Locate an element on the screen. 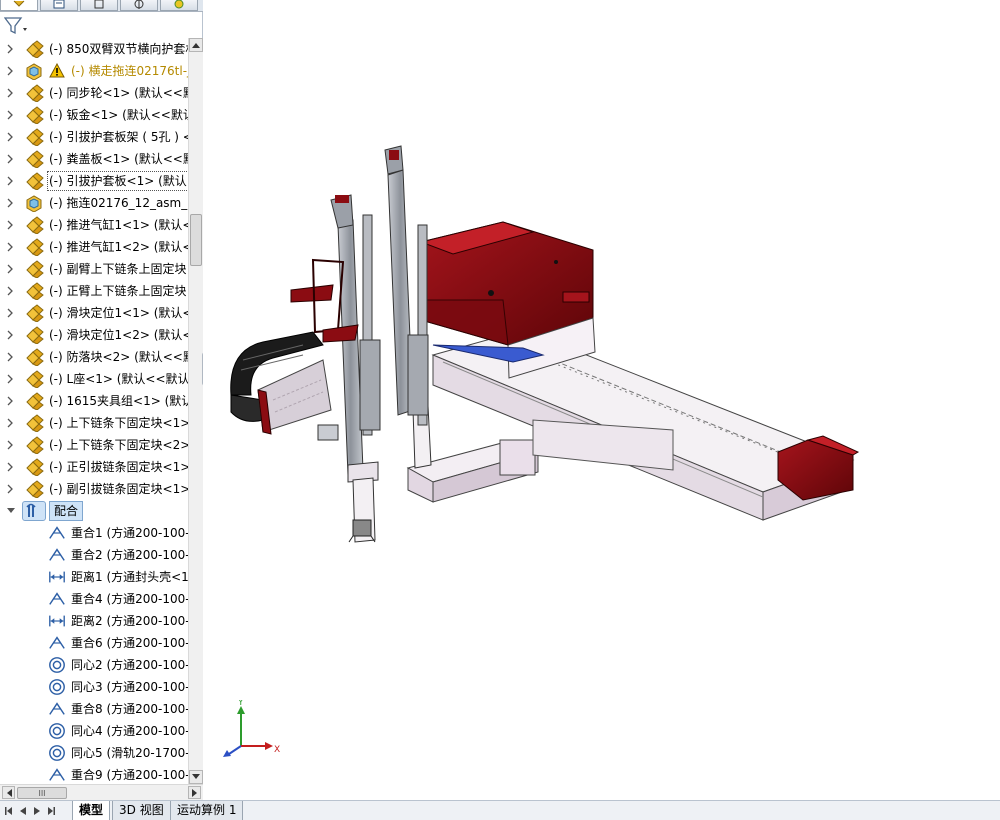 The image size is (1000, 820). tab-feature-manager is located at coordinates (19, 5).